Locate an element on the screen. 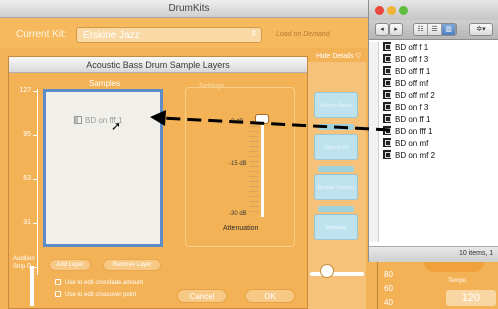  file-name: BD on fff 1 is located at coordinates (414, 131).